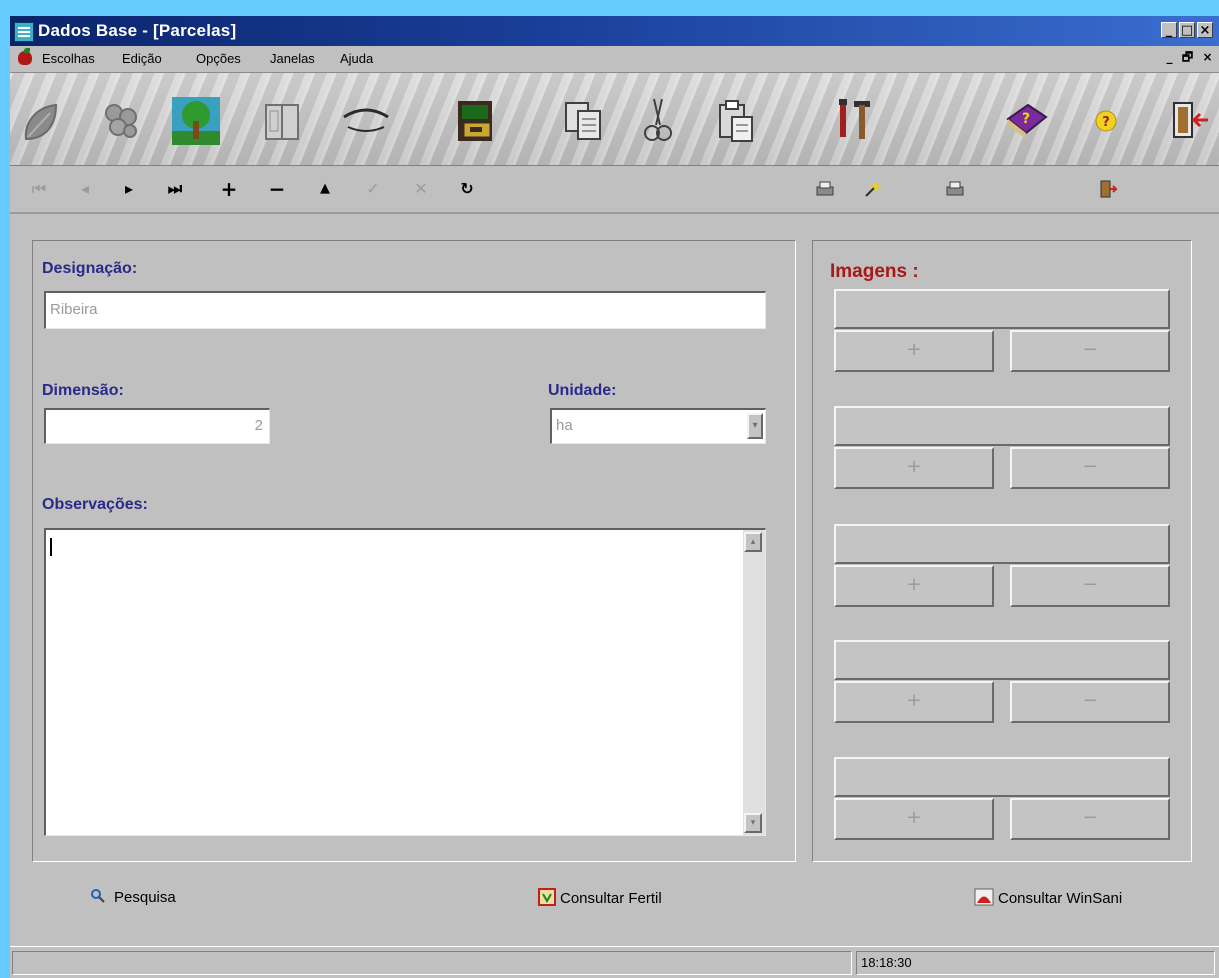 Image resolution: width=1219 pixels, height=978 pixels. What do you see at coordinates (736, 121) in the screenshot?
I see `paste-icon` at bounding box center [736, 121].